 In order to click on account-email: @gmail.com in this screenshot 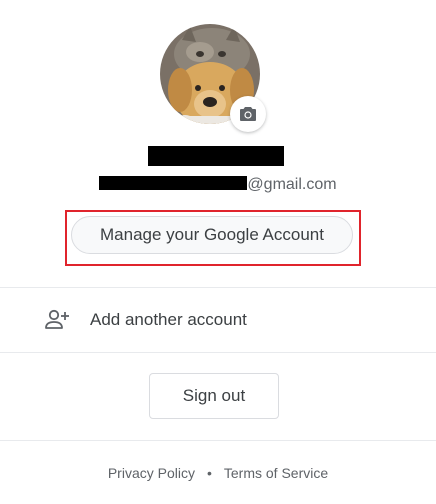, I will do `click(218, 185)`.